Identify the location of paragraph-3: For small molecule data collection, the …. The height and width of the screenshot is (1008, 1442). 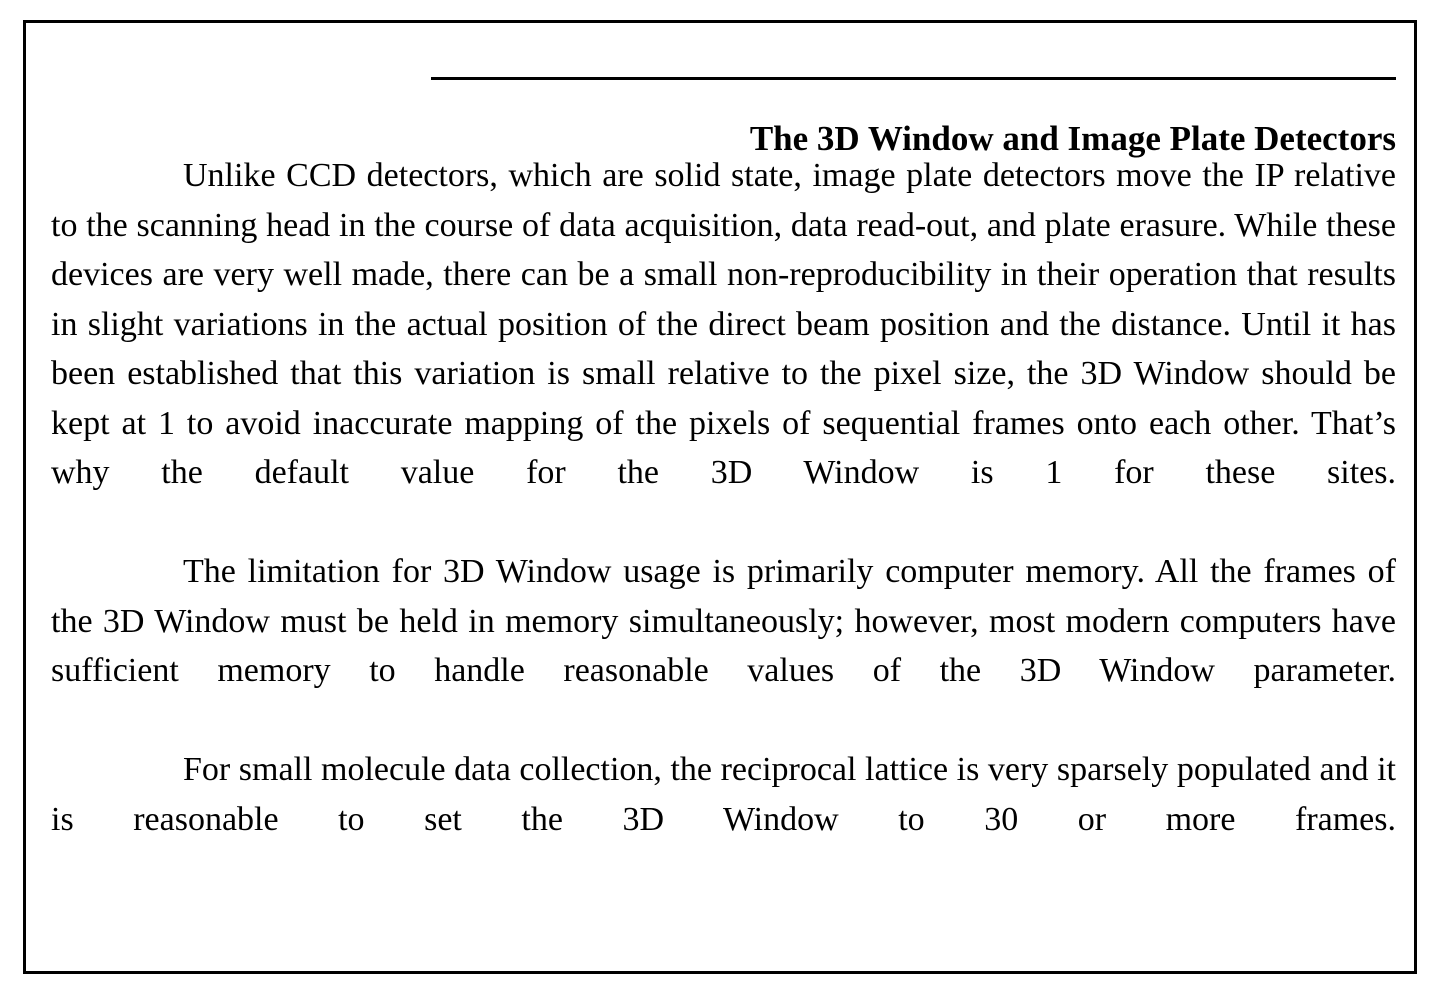
(723, 794).